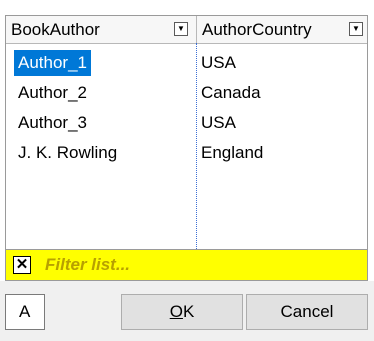  Describe the element at coordinates (52, 63) in the screenshot. I see `cell-author: Author_1` at that location.